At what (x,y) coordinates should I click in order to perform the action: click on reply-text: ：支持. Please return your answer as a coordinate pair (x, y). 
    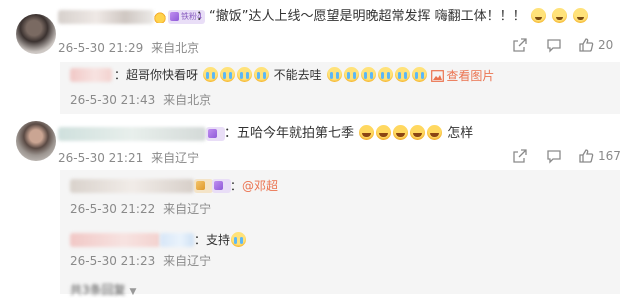
    Looking at the image, I should click on (220, 240).